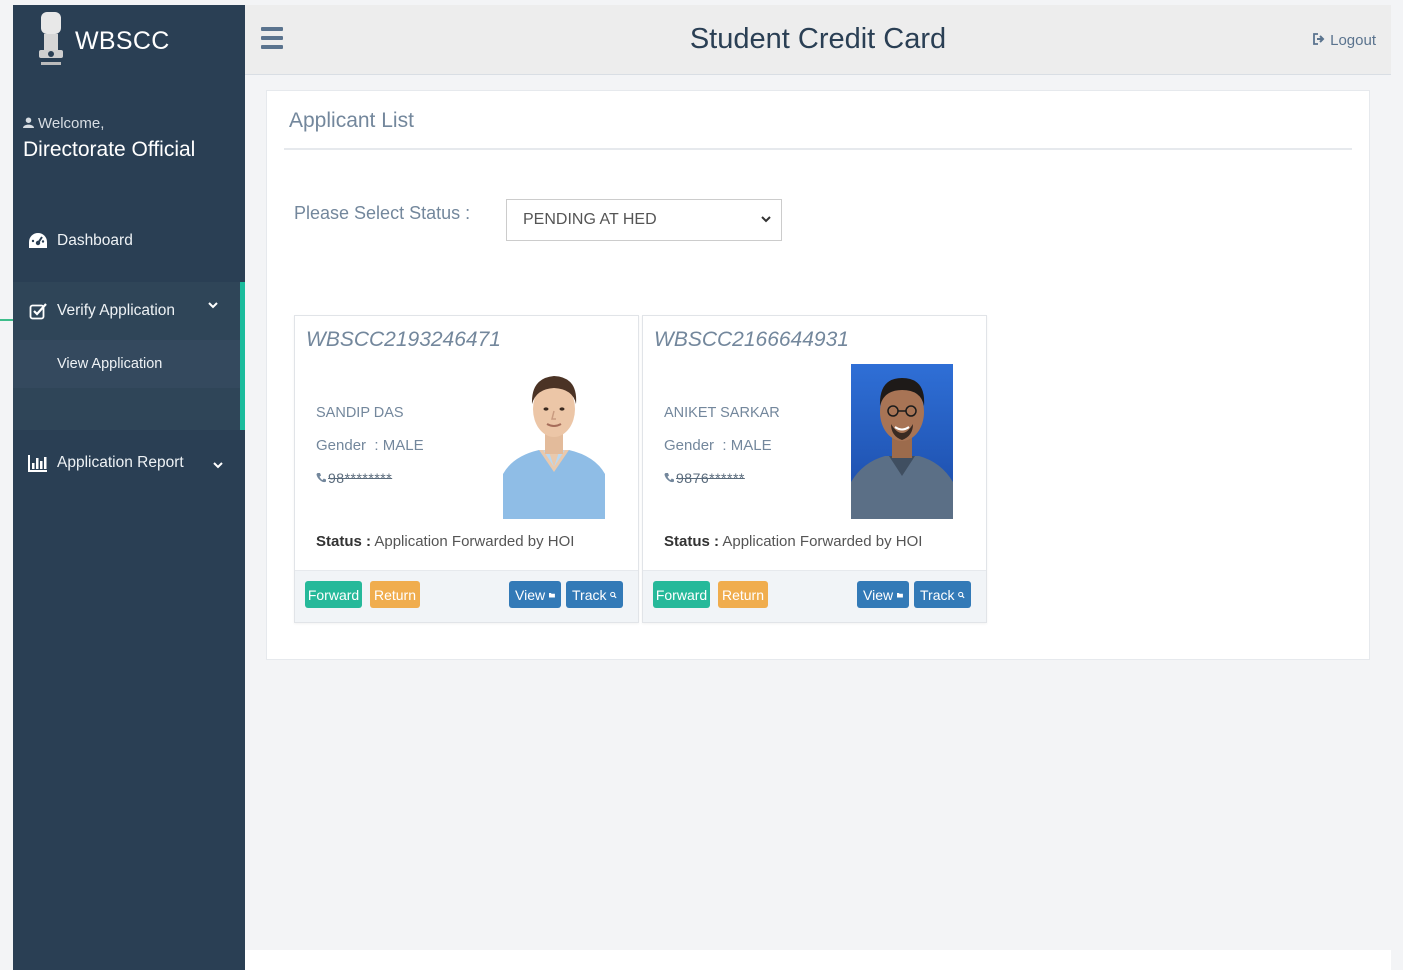 The height and width of the screenshot is (970, 1403). I want to click on sidebar-subitem-view-application: View Application, so click(126, 364).